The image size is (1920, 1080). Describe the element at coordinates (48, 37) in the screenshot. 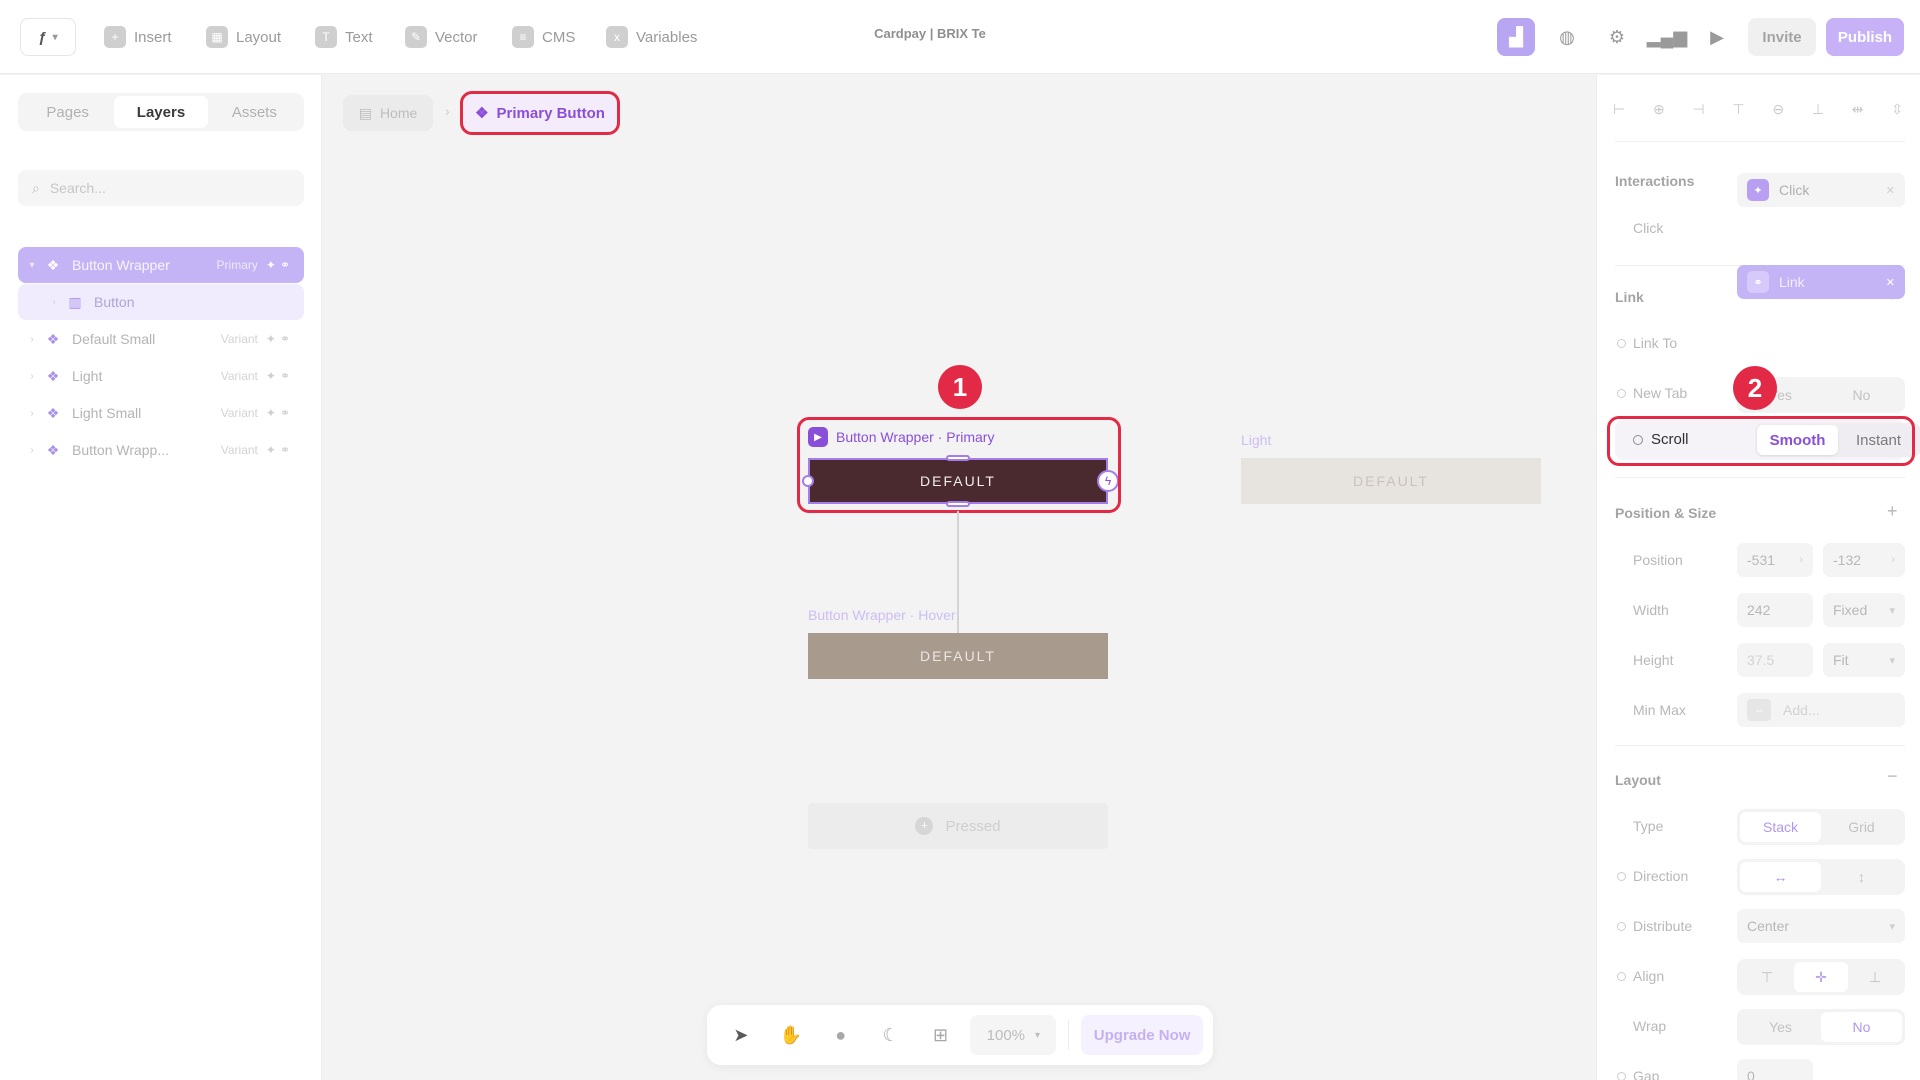

I see `framer-logo-menu: ƒ ▾` at that location.